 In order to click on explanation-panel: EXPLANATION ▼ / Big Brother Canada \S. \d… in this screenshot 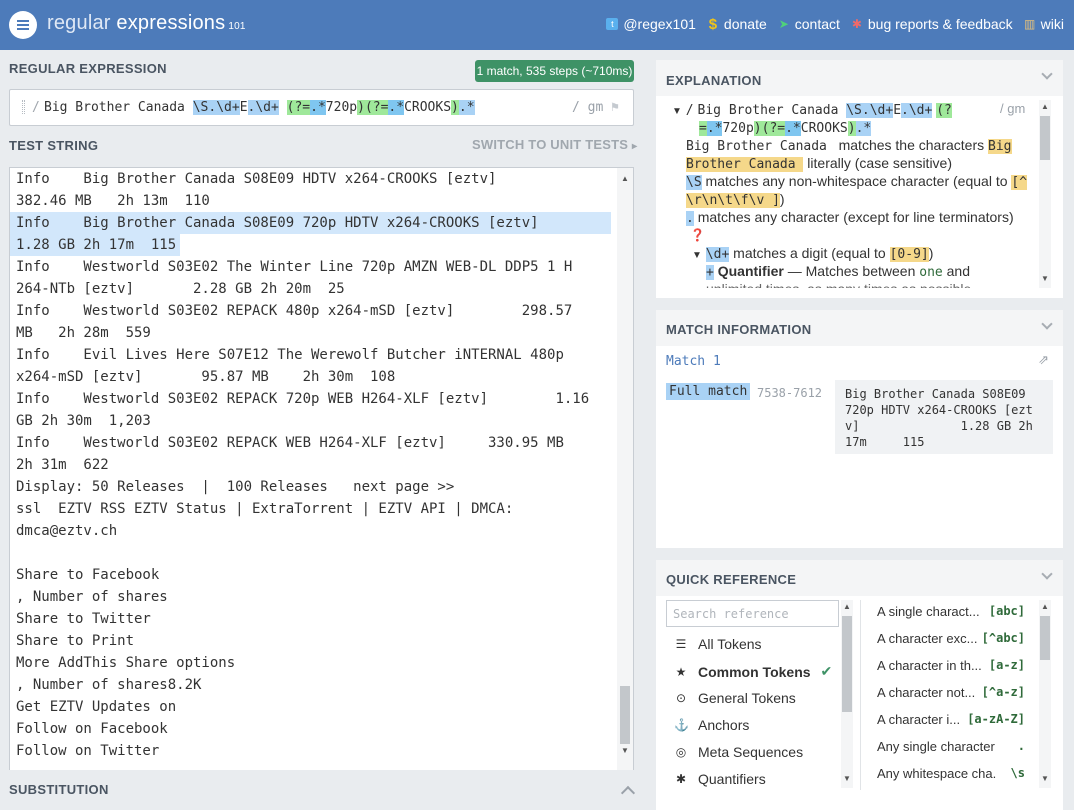, I will do `click(859, 179)`.